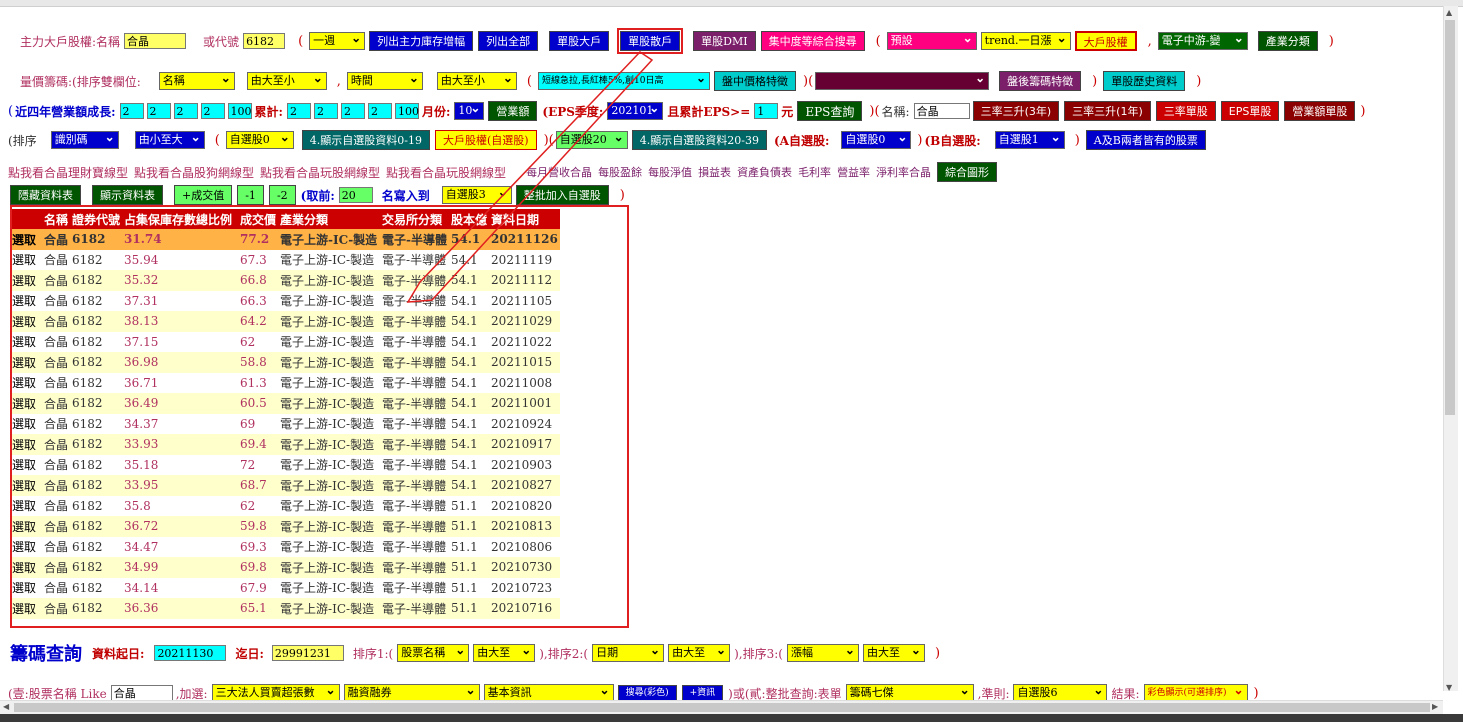  Describe the element at coordinates (264, 41) in the screenshot. I see `stock-code-input: 6182` at that location.